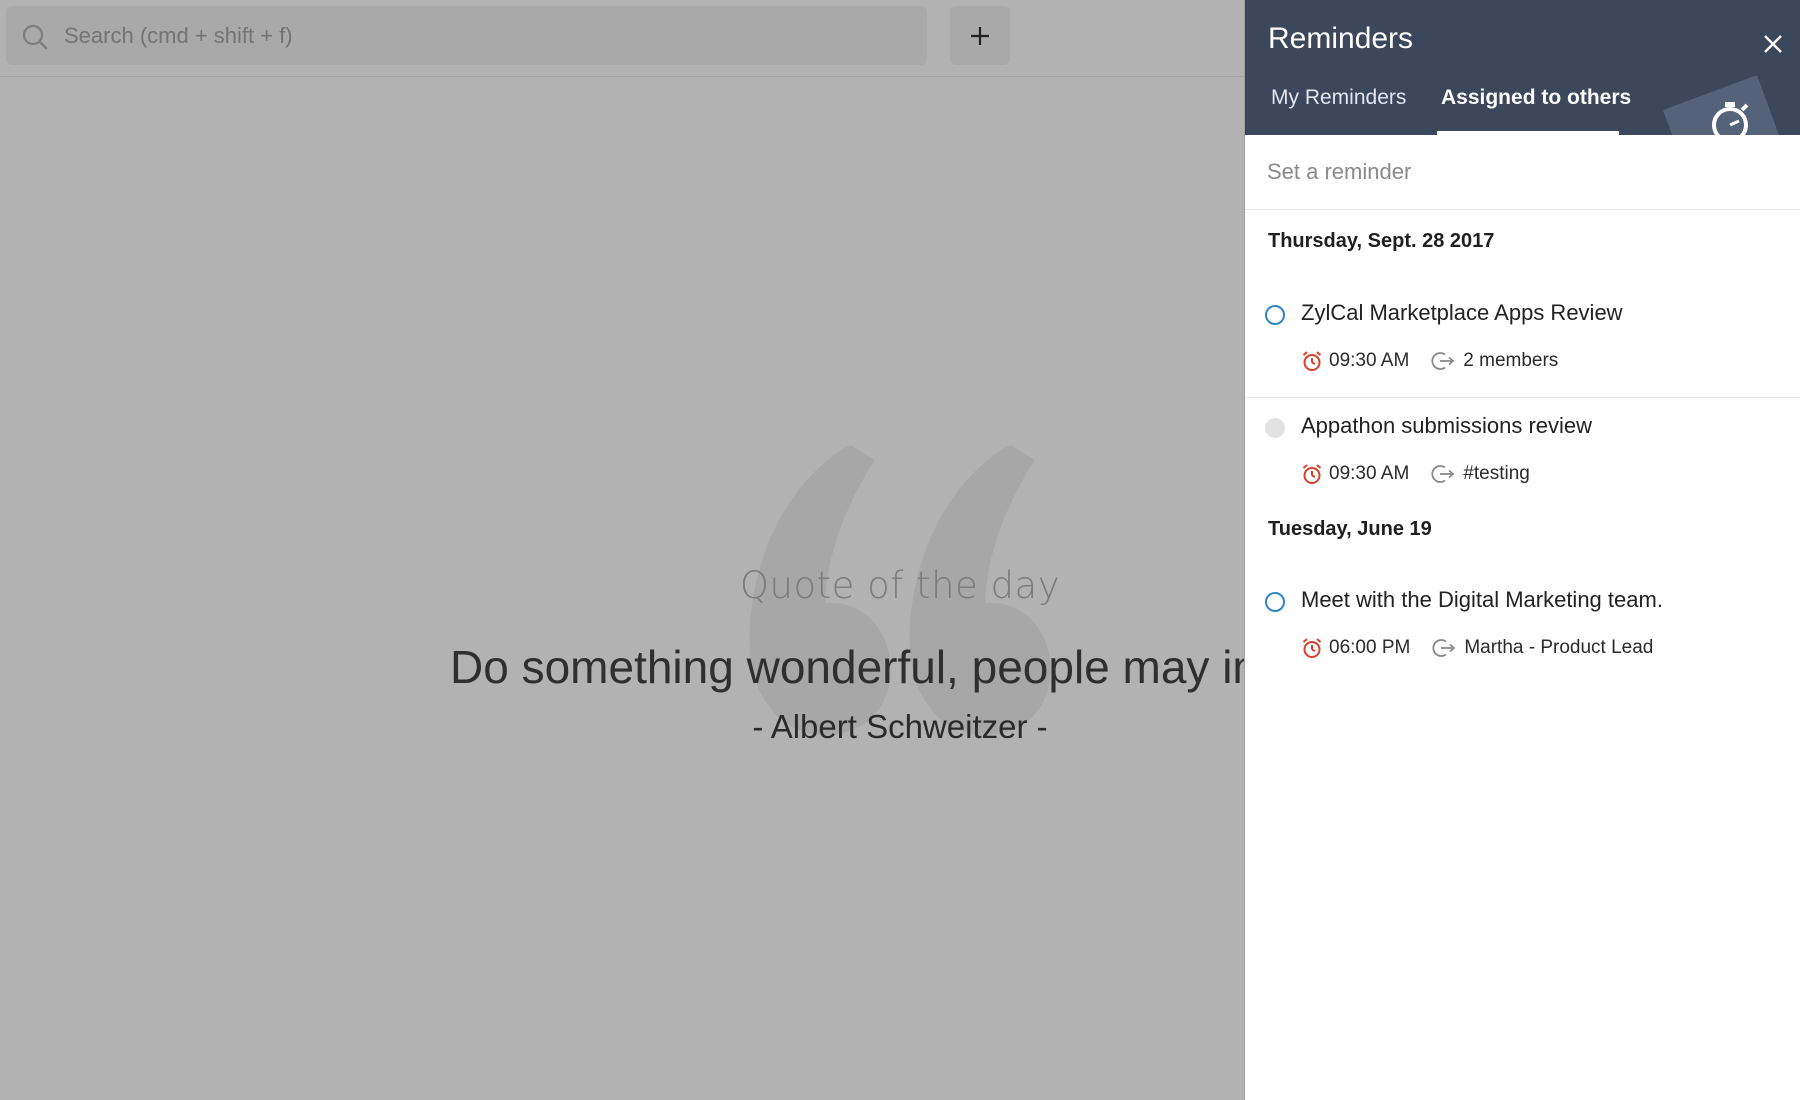 The height and width of the screenshot is (1100, 1800). I want to click on reminder-meta: 06:00 PM Martha - Product Lead, so click(1477, 648).